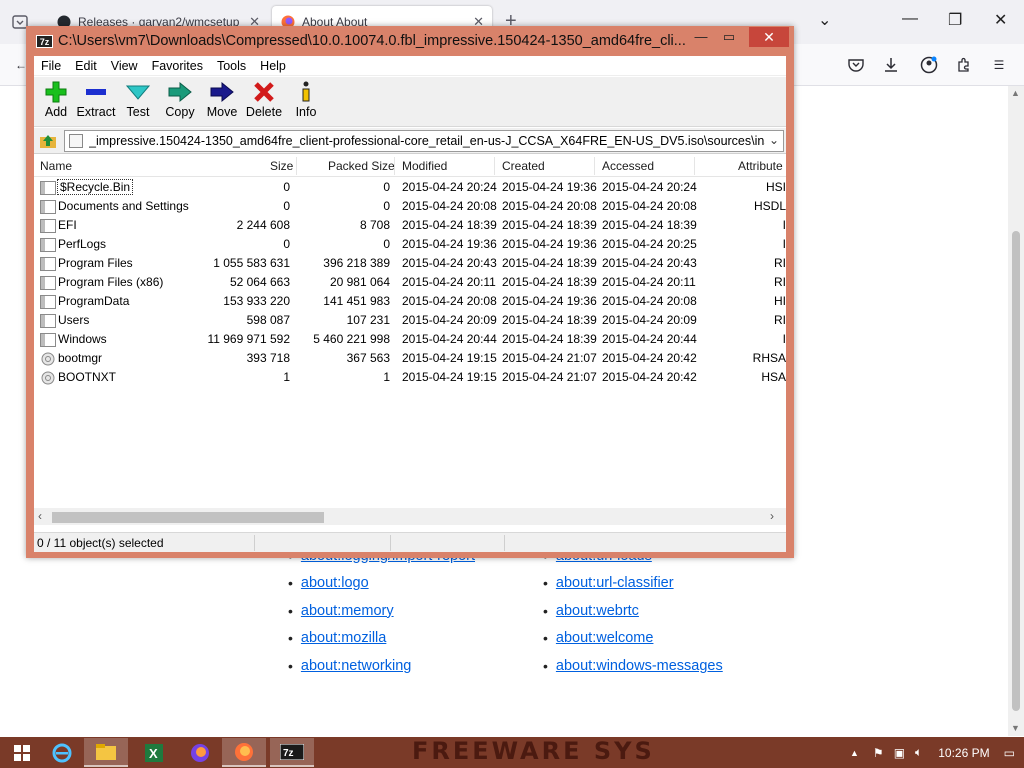 The width and height of the screenshot is (1024, 768). I want to click on minimize-button: —, so click(701, 37).